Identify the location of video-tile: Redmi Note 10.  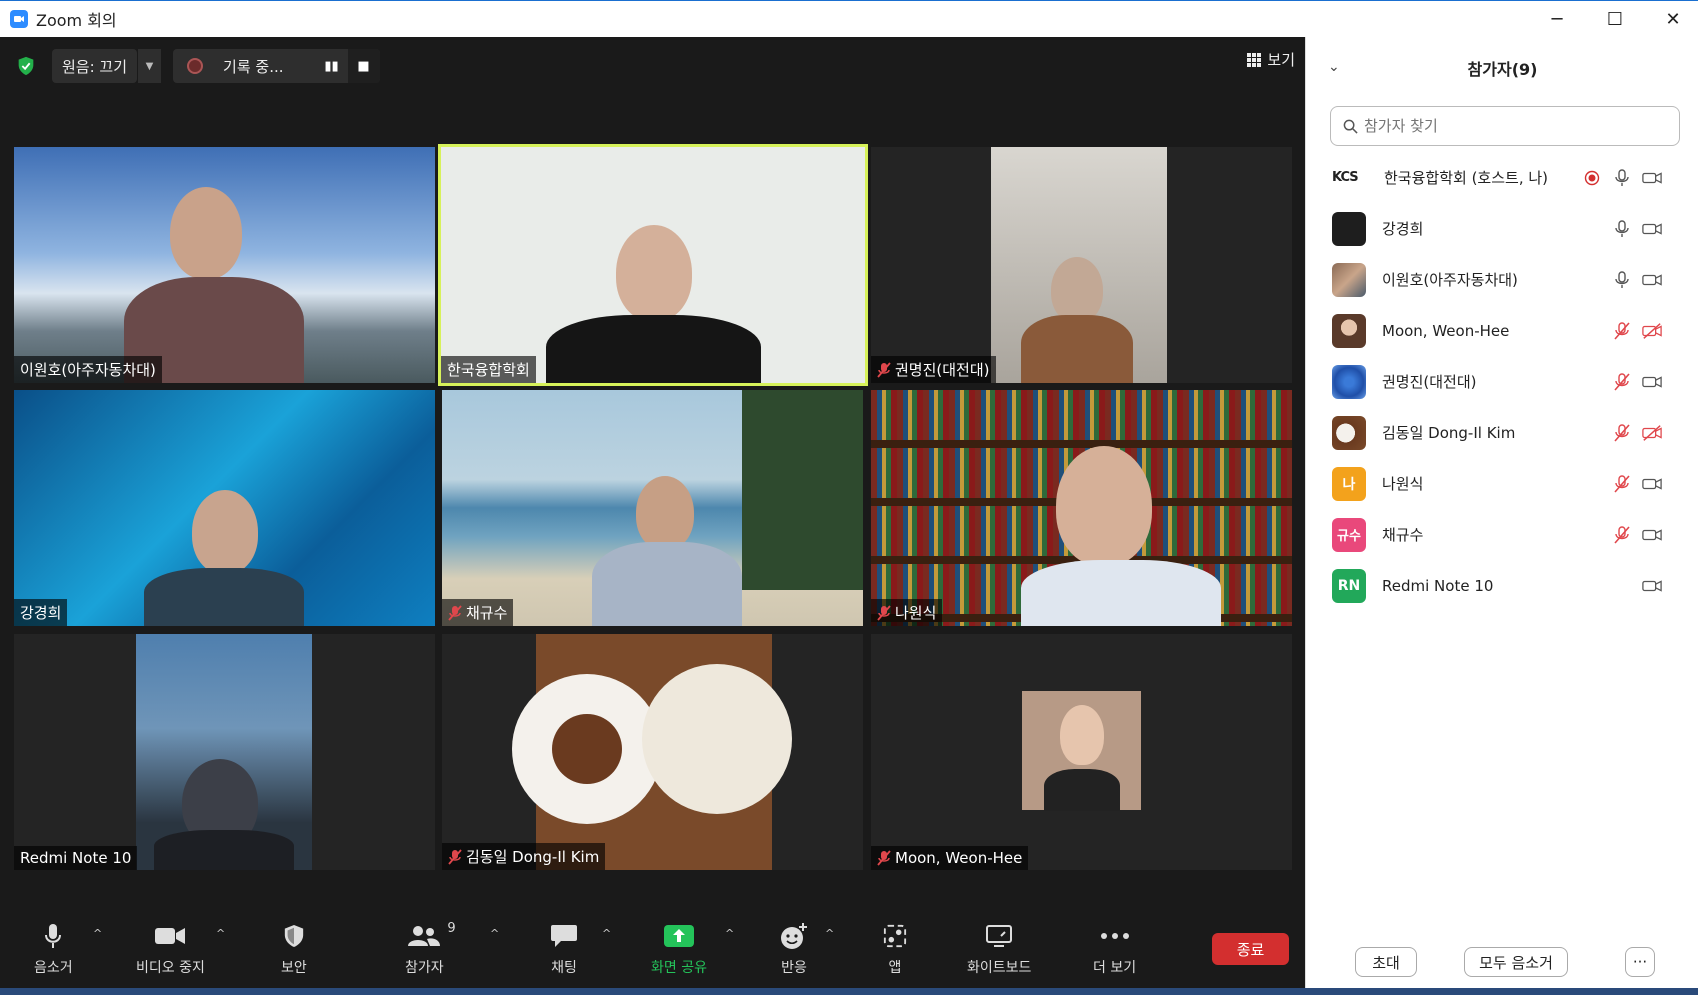
(224, 752).